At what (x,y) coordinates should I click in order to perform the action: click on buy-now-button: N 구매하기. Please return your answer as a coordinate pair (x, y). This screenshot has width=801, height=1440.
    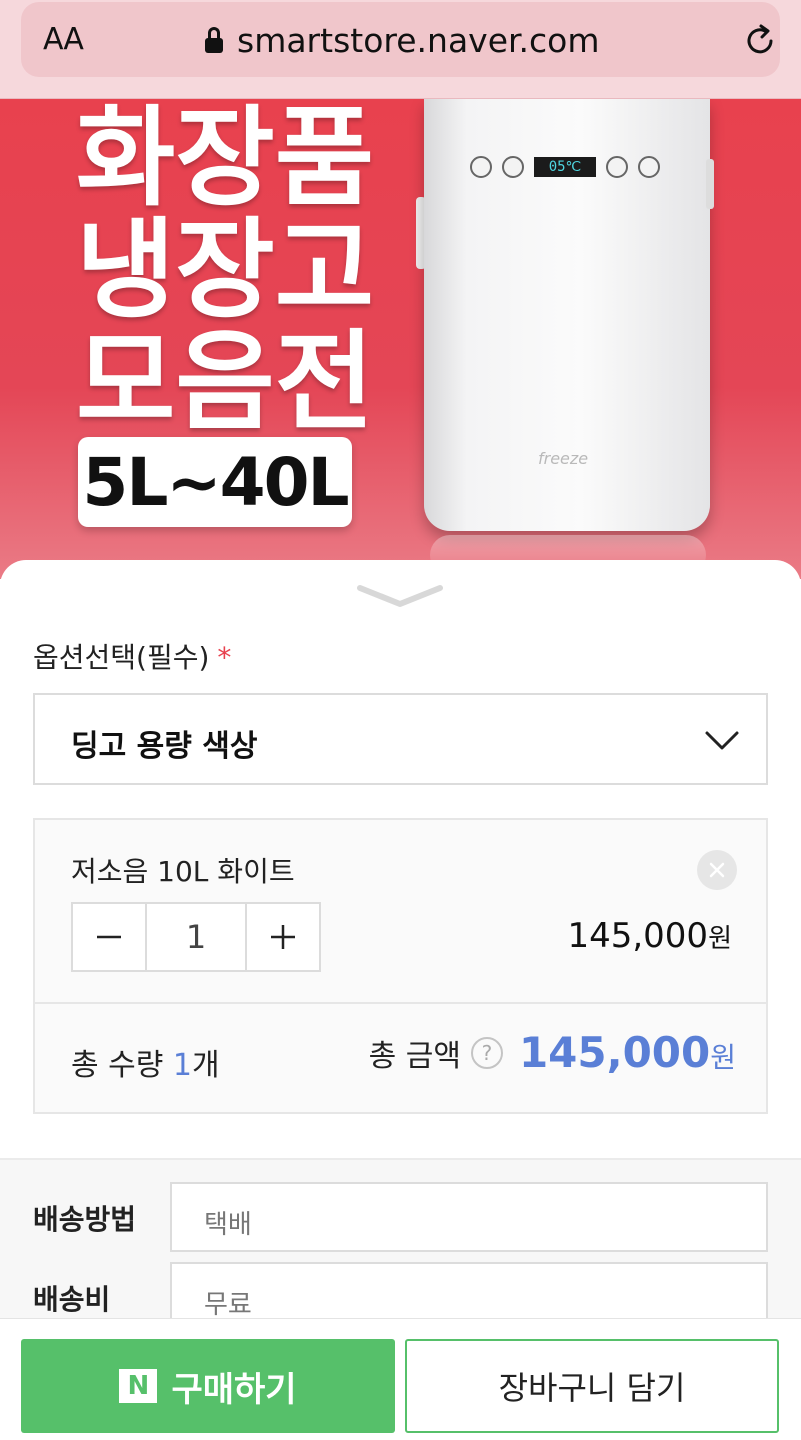
    Looking at the image, I should click on (208, 1386).